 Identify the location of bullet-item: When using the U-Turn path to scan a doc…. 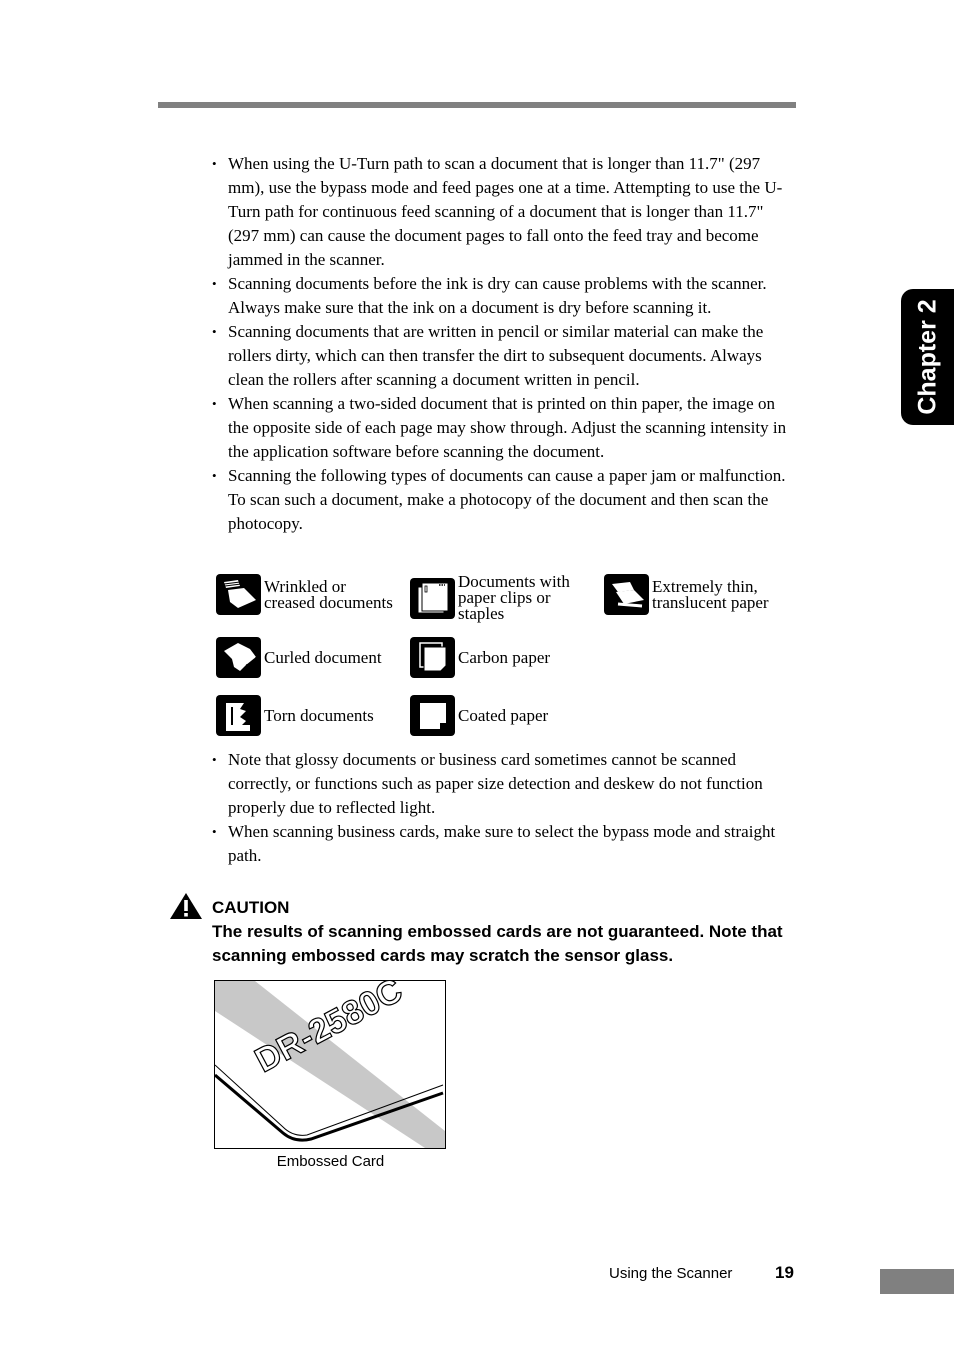
(504, 212).